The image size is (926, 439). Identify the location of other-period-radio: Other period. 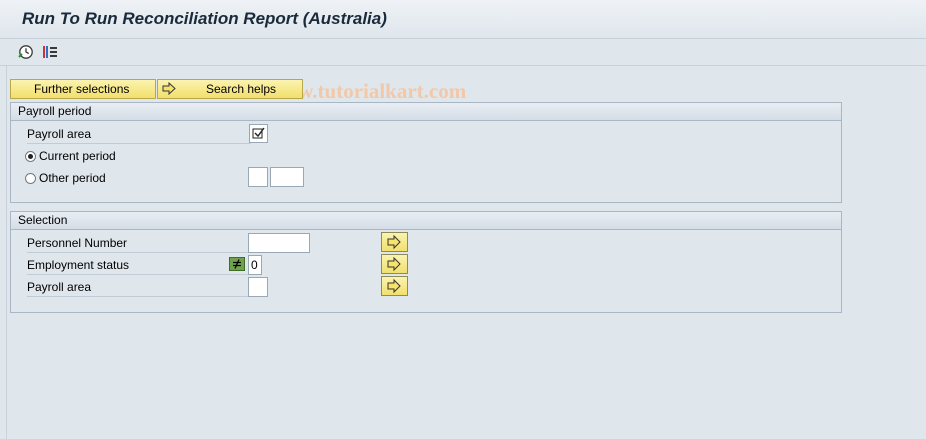
(65, 178).